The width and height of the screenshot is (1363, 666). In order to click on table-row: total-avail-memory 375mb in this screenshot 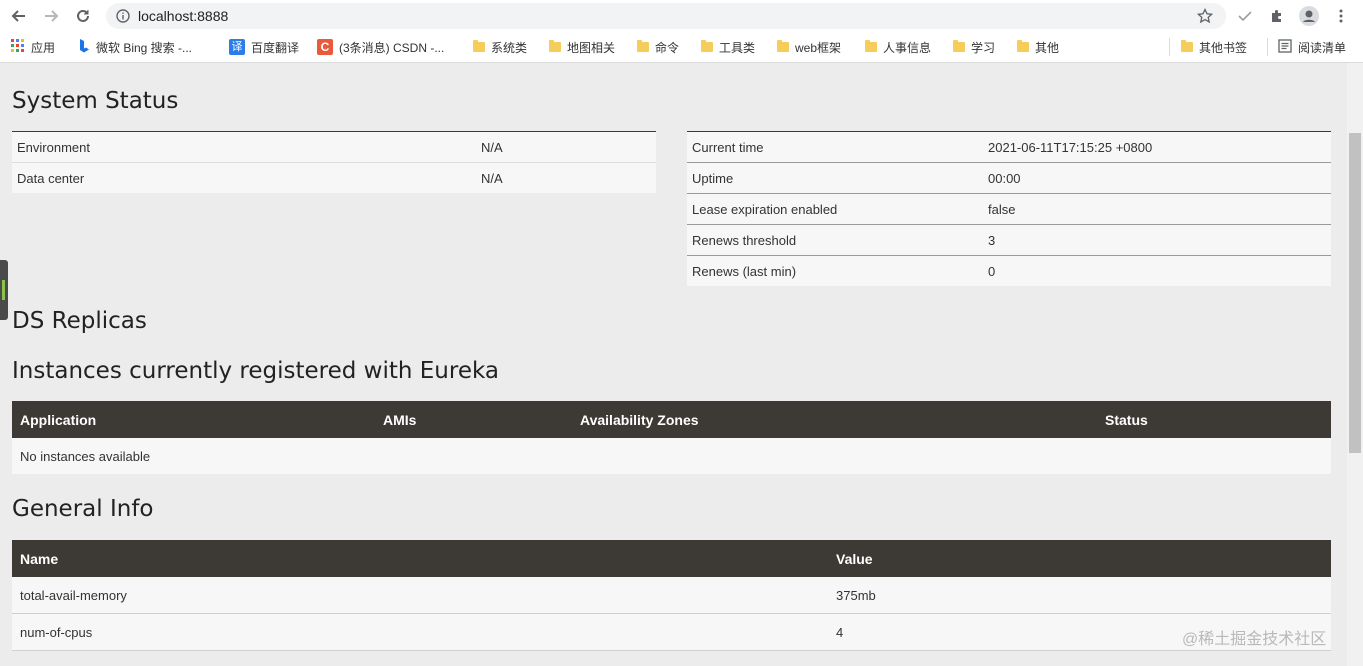, I will do `click(671, 595)`.